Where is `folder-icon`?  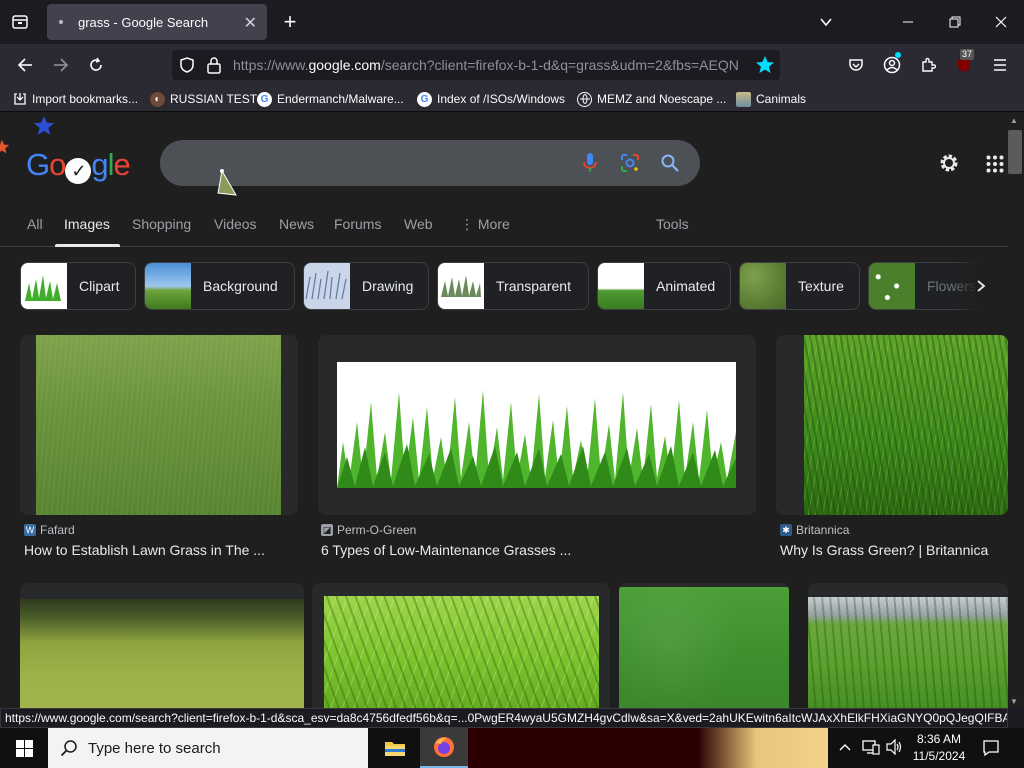
folder-icon is located at coordinates (395, 749).